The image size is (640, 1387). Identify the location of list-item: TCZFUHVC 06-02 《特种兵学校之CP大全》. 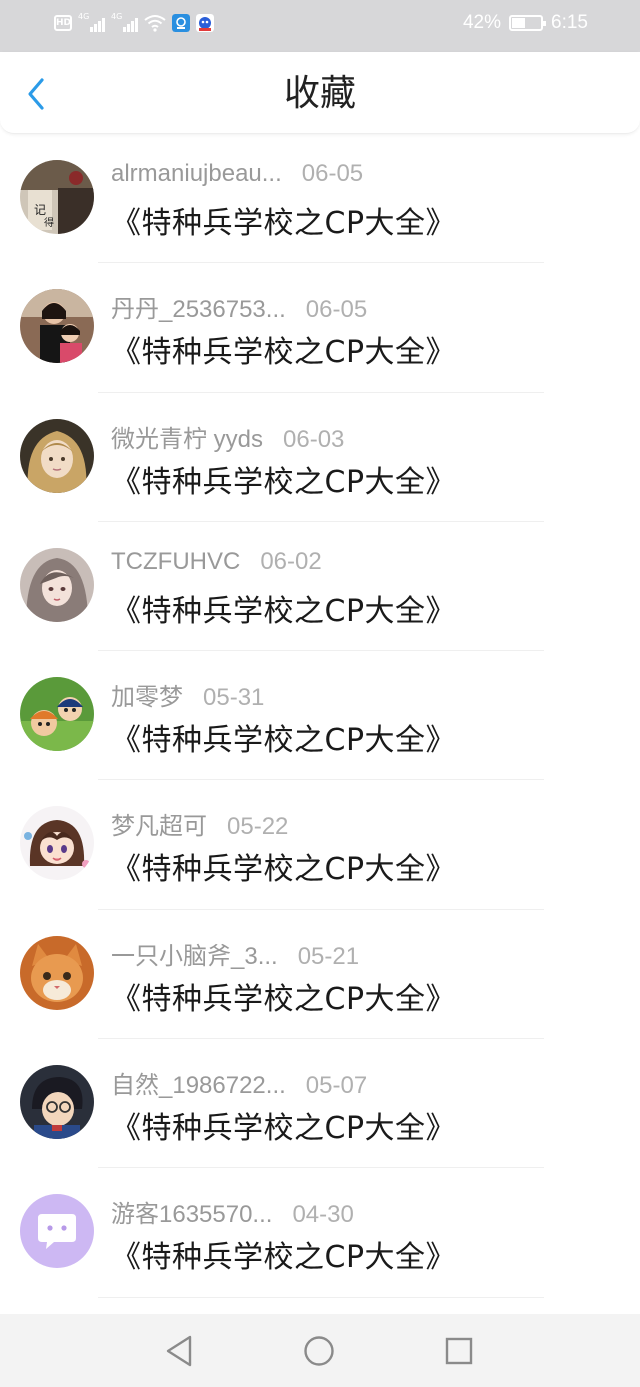
(320, 587).